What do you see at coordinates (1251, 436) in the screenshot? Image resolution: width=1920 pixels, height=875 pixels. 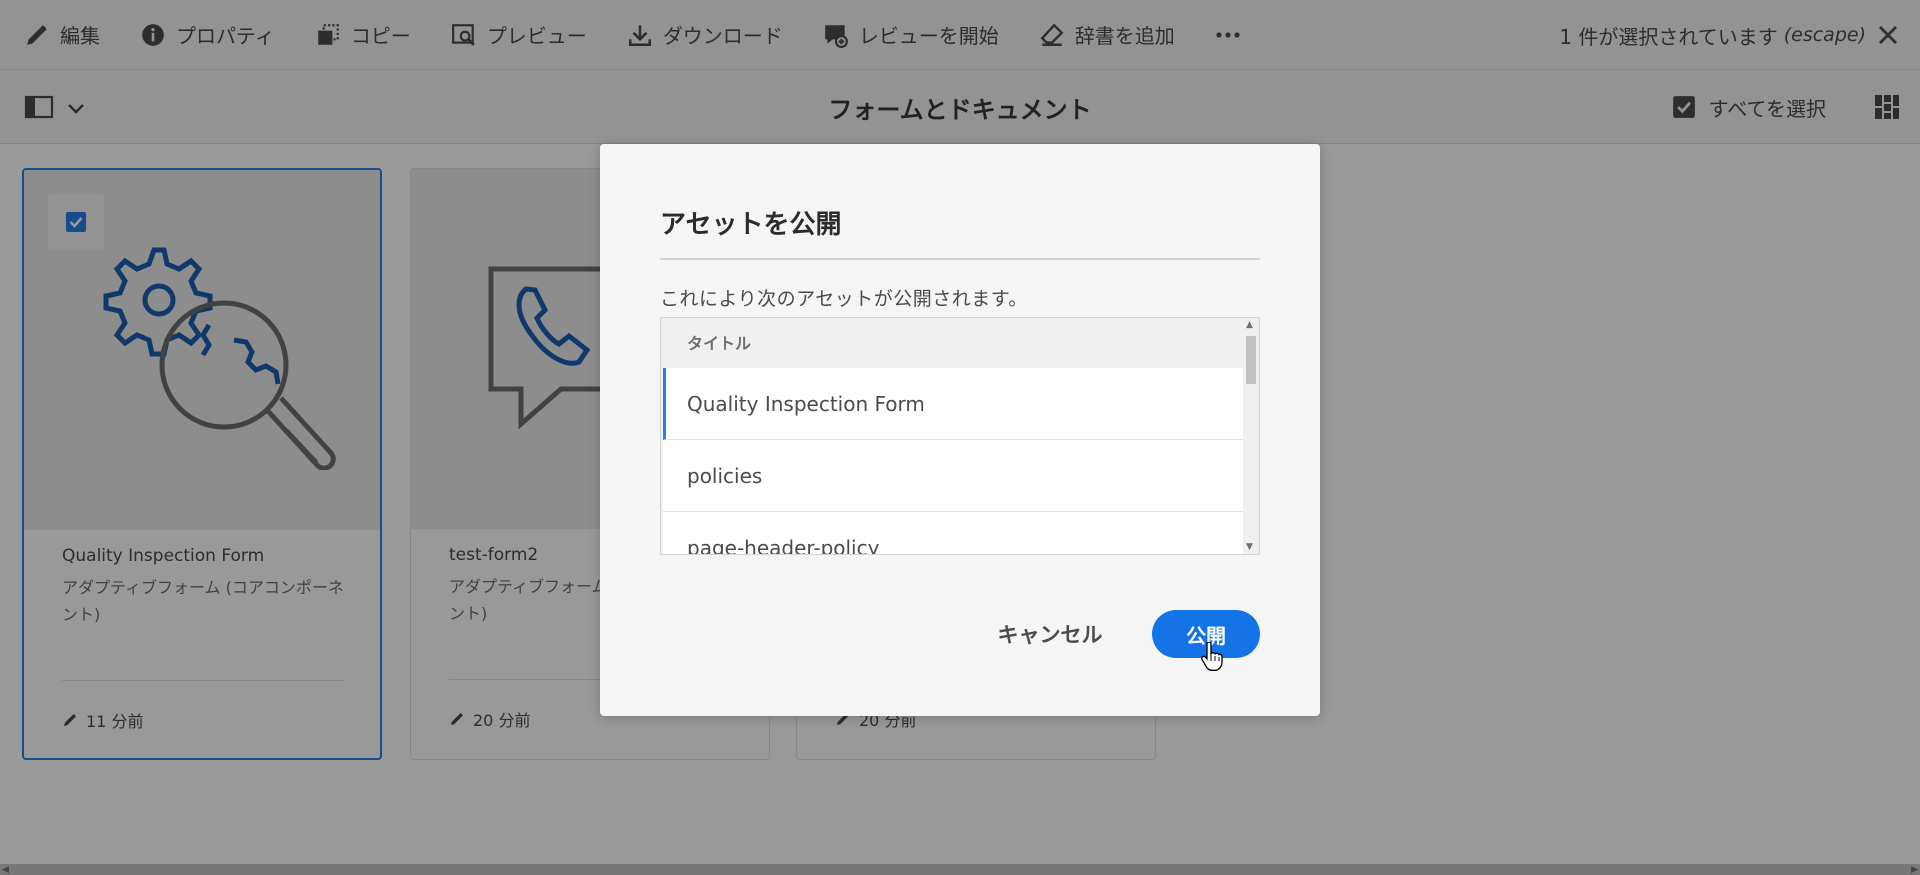 I see `table-scrollbar: ▲ ▼` at bounding box center [1251, 436].